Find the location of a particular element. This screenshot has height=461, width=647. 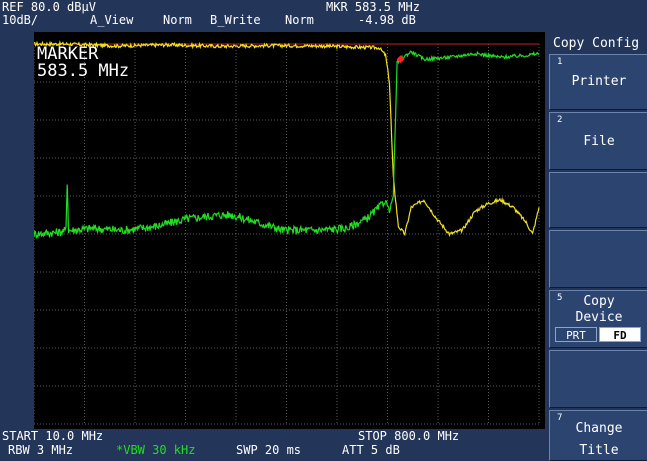

softkey-label: Printer is located at coordinates (599, 81).